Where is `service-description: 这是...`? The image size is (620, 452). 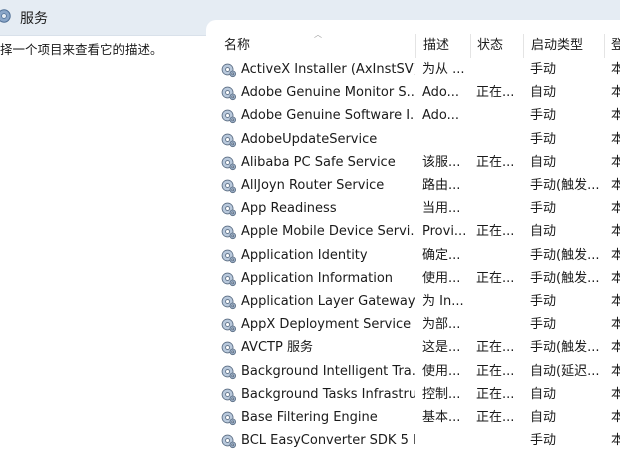 service-description: 这是... is located at coordinates (441, 348).